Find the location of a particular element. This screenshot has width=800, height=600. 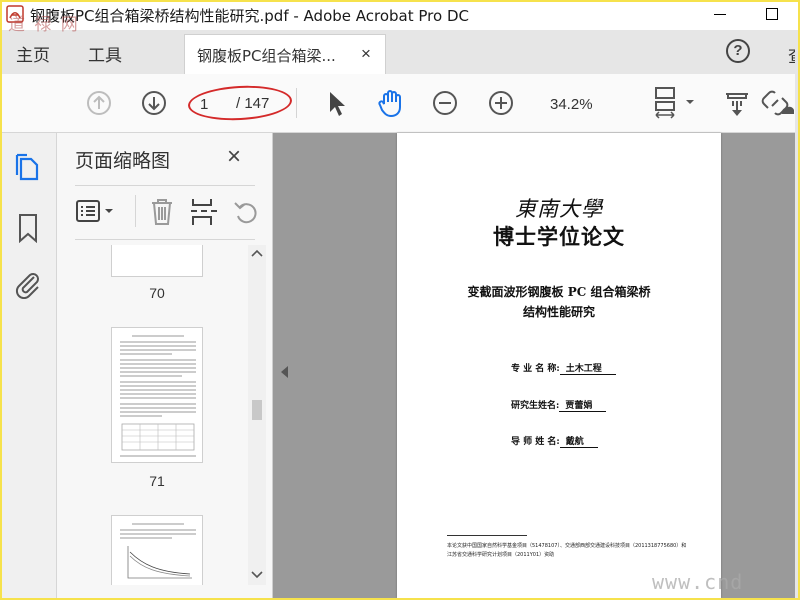

close-panel-icon: × is located at coordinates (234, 157).